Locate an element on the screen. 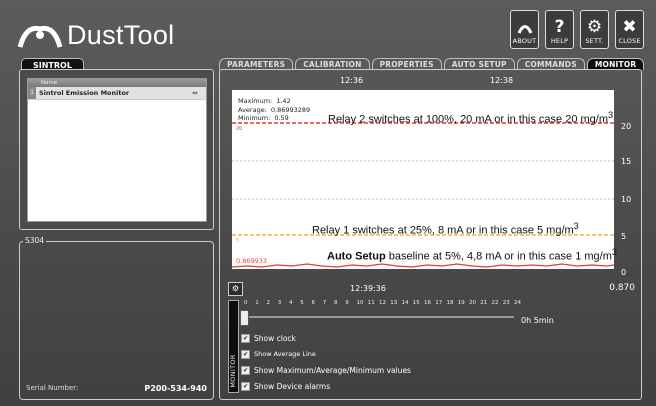  scale-number: 16 is located at coordinates (427, 303).